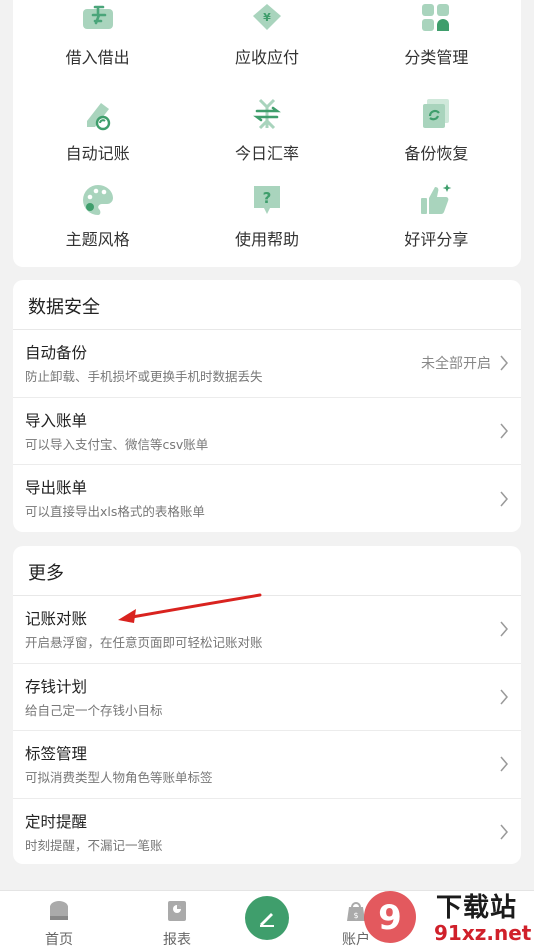 The width and height of the screenshot is (534, 950). What do you see at coordinates (98, 114) in the screenshot?
I see `auto-bookkeeping-icon` at bounding box center [98, 114].